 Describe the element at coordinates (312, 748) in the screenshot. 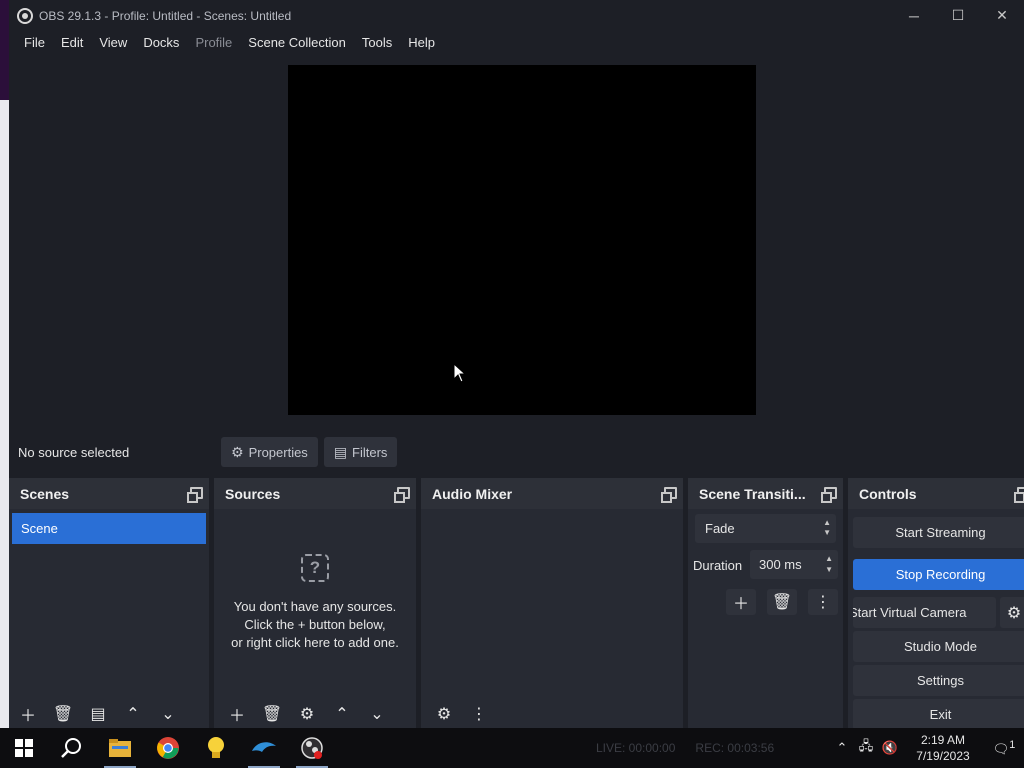

I see `obs-taskbar-icon` at that location.